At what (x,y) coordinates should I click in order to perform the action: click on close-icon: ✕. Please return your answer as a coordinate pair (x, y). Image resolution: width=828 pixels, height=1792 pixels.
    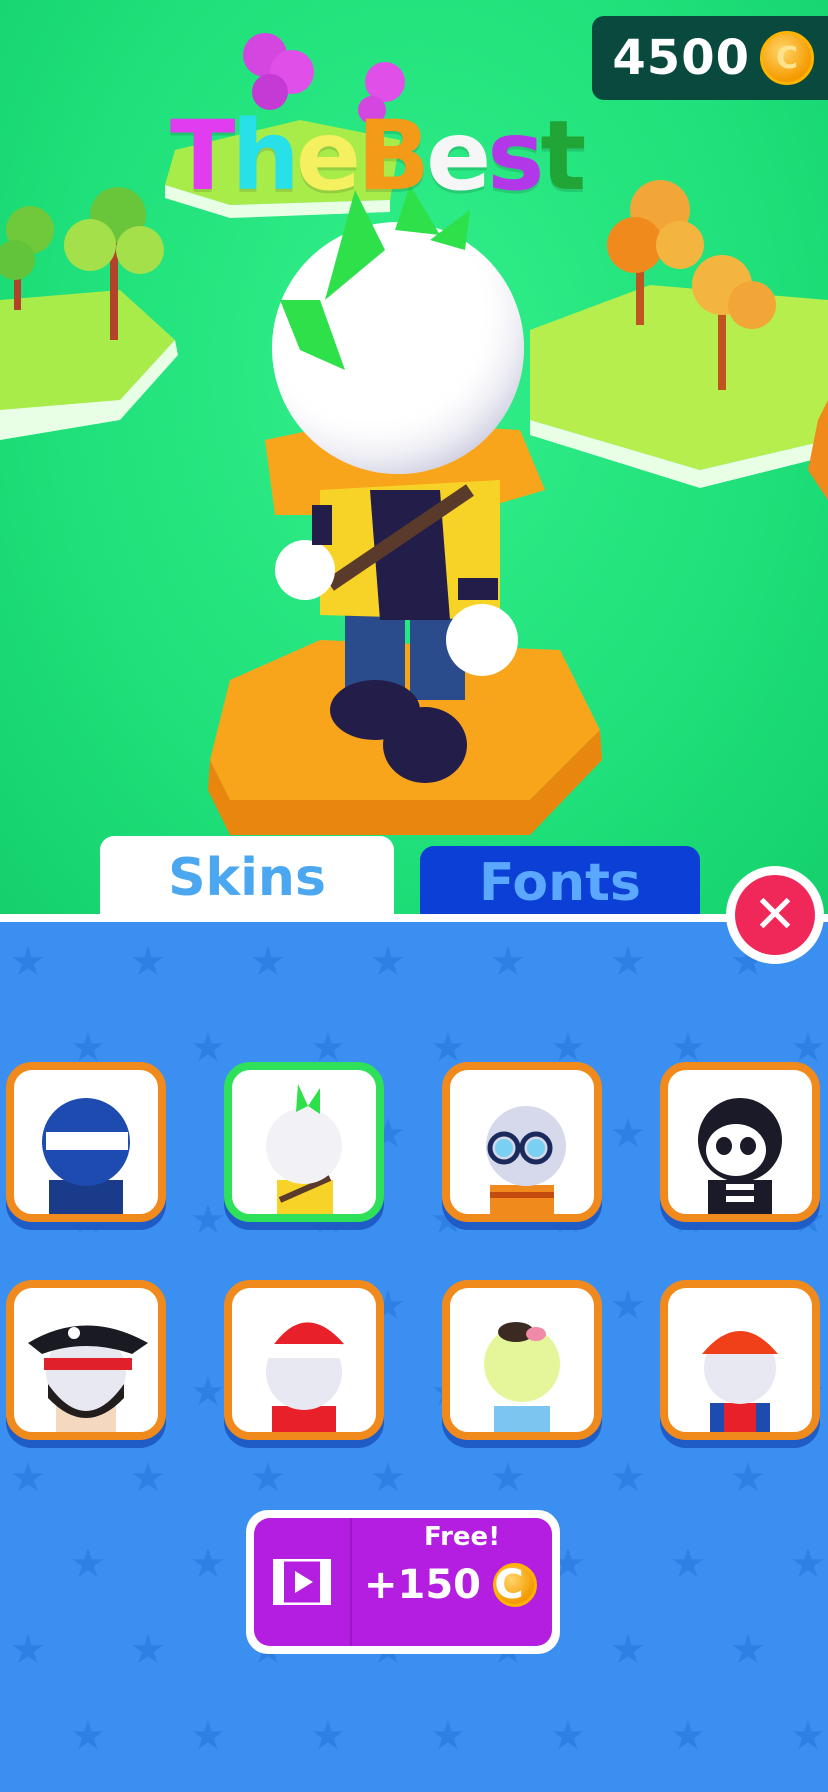
    Looking at the image, I should click on (775, 915).